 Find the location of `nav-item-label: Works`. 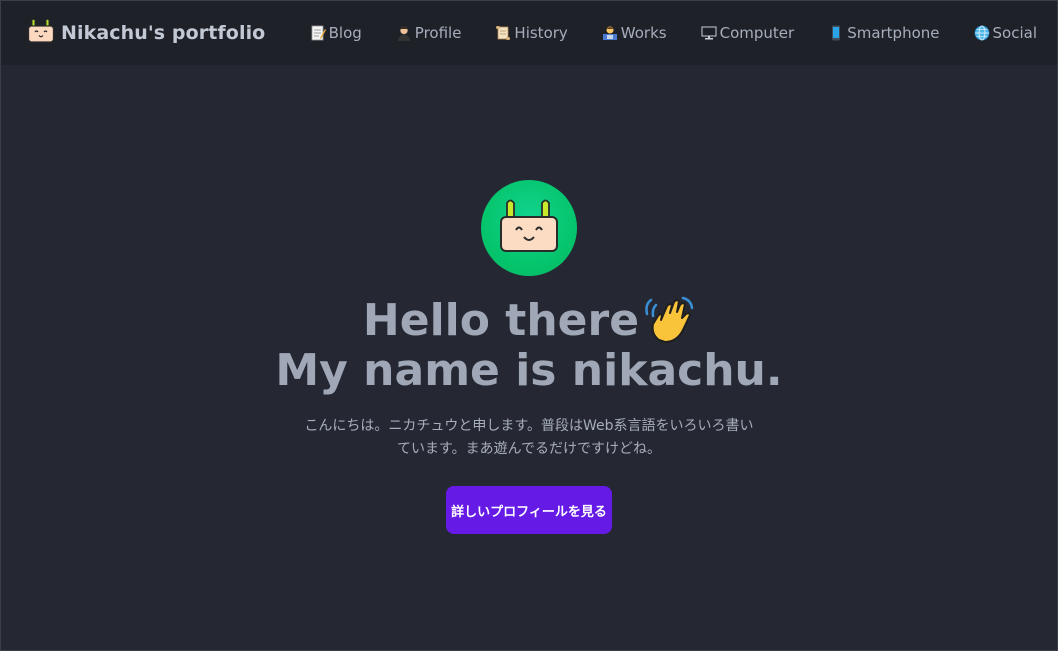

nav-item-label: Works is located at coordinates (643, 33).